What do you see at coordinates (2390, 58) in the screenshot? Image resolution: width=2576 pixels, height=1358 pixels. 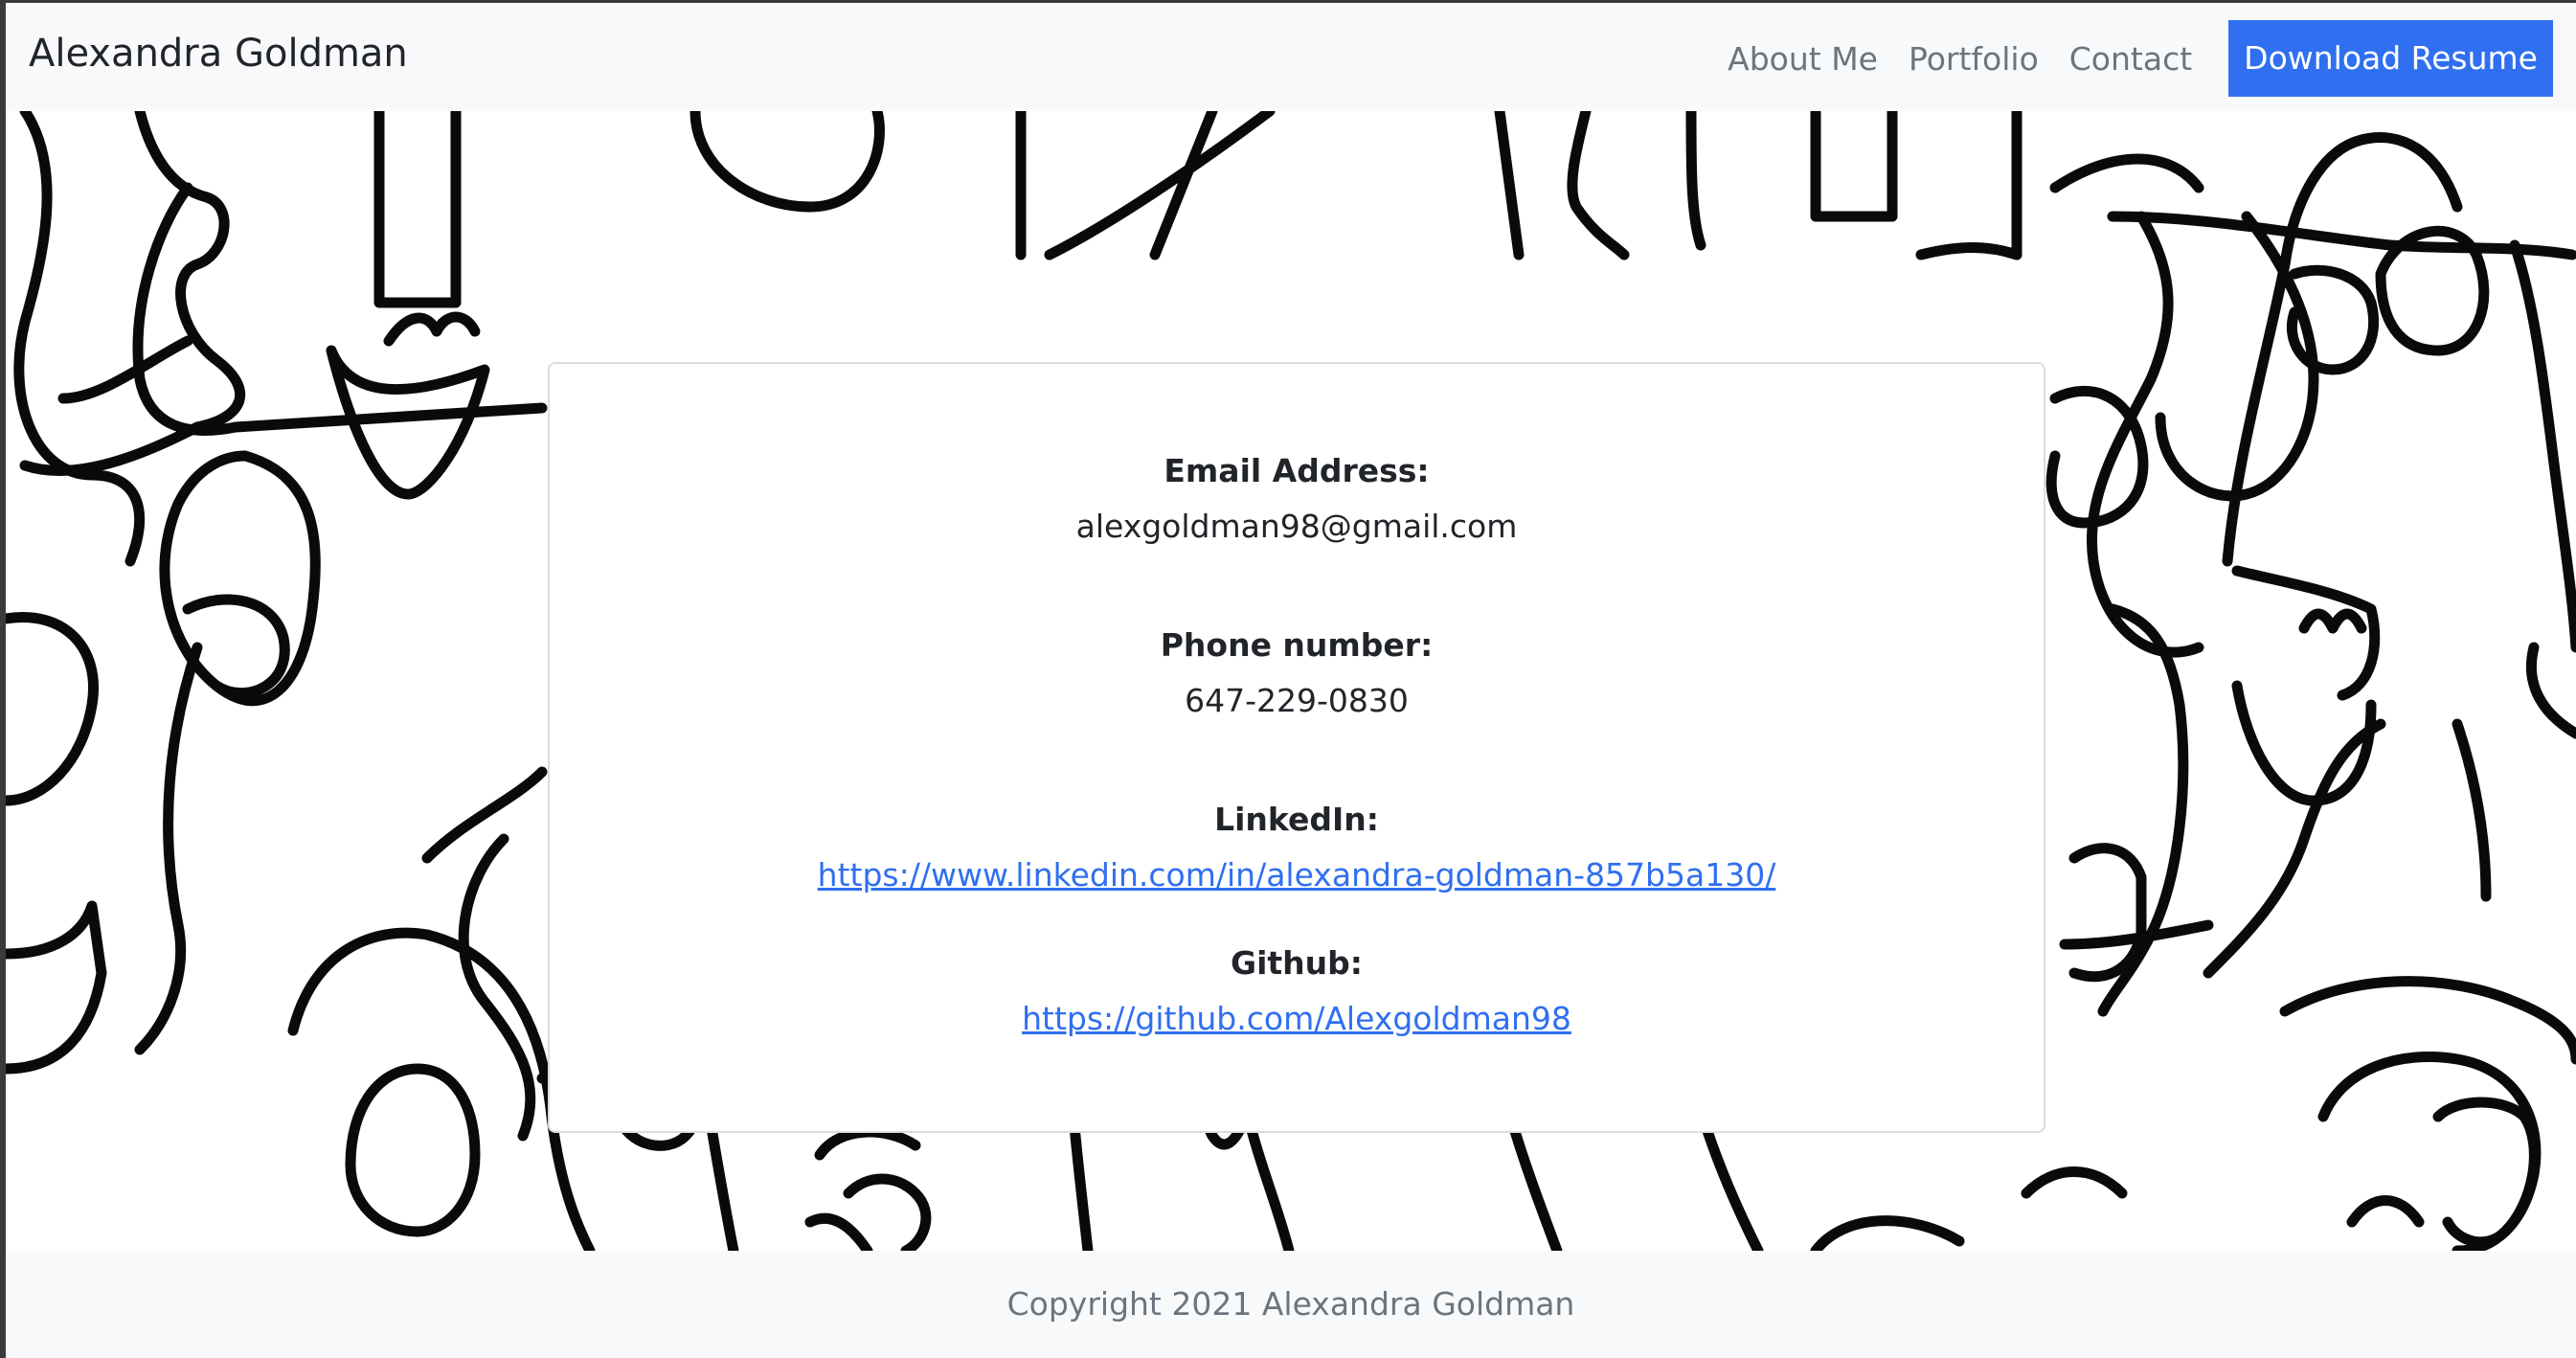 I see `download-resume-button: Download Resume` at bounding box center [2390, 58].